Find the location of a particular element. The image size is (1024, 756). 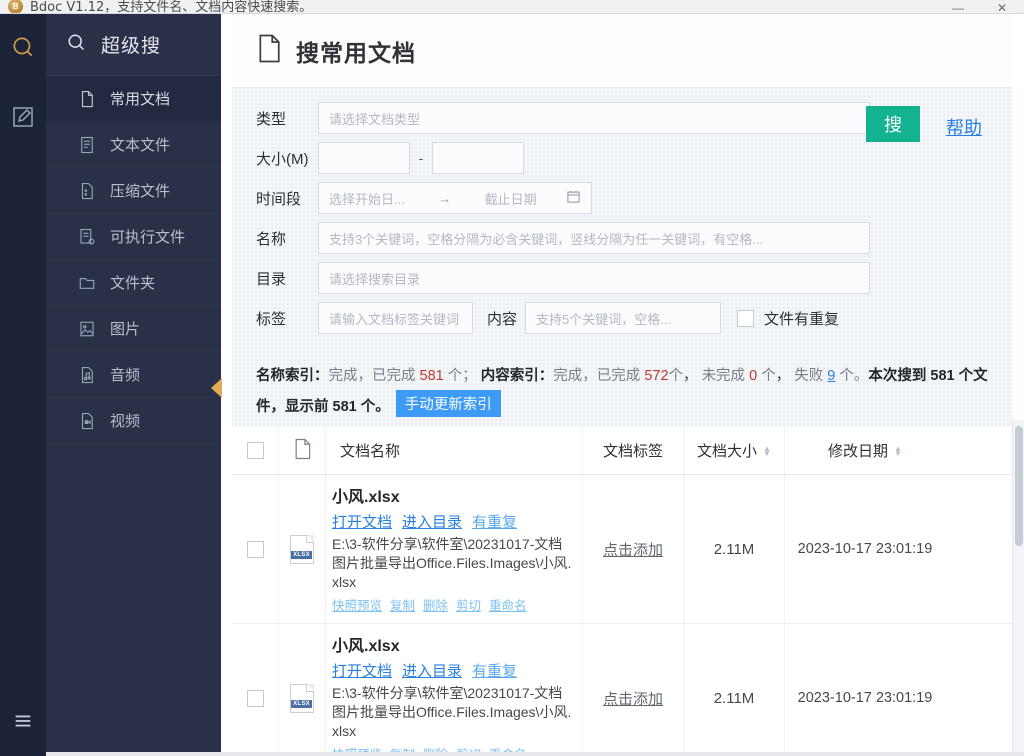

result-prefix: 本次搜到 is located at coordinates (897, 376).